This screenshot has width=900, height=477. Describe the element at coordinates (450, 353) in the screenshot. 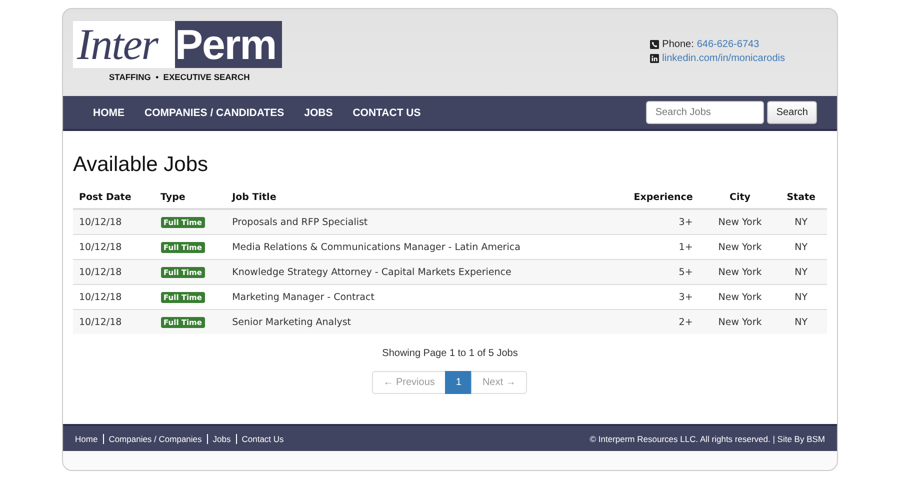

I see `results-summary: Showing Page 1 to 1 of 5 Jobs` at that location.